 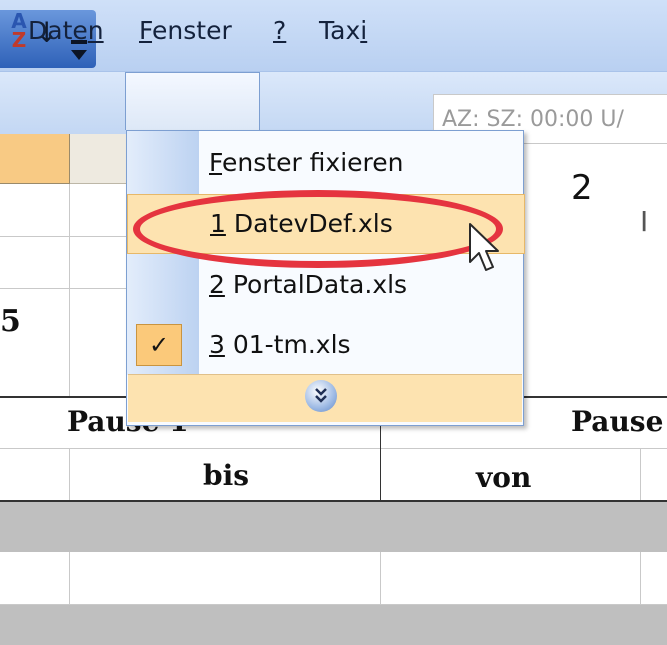 I want to click on selected-header-cell, so click(x=35, y=159).